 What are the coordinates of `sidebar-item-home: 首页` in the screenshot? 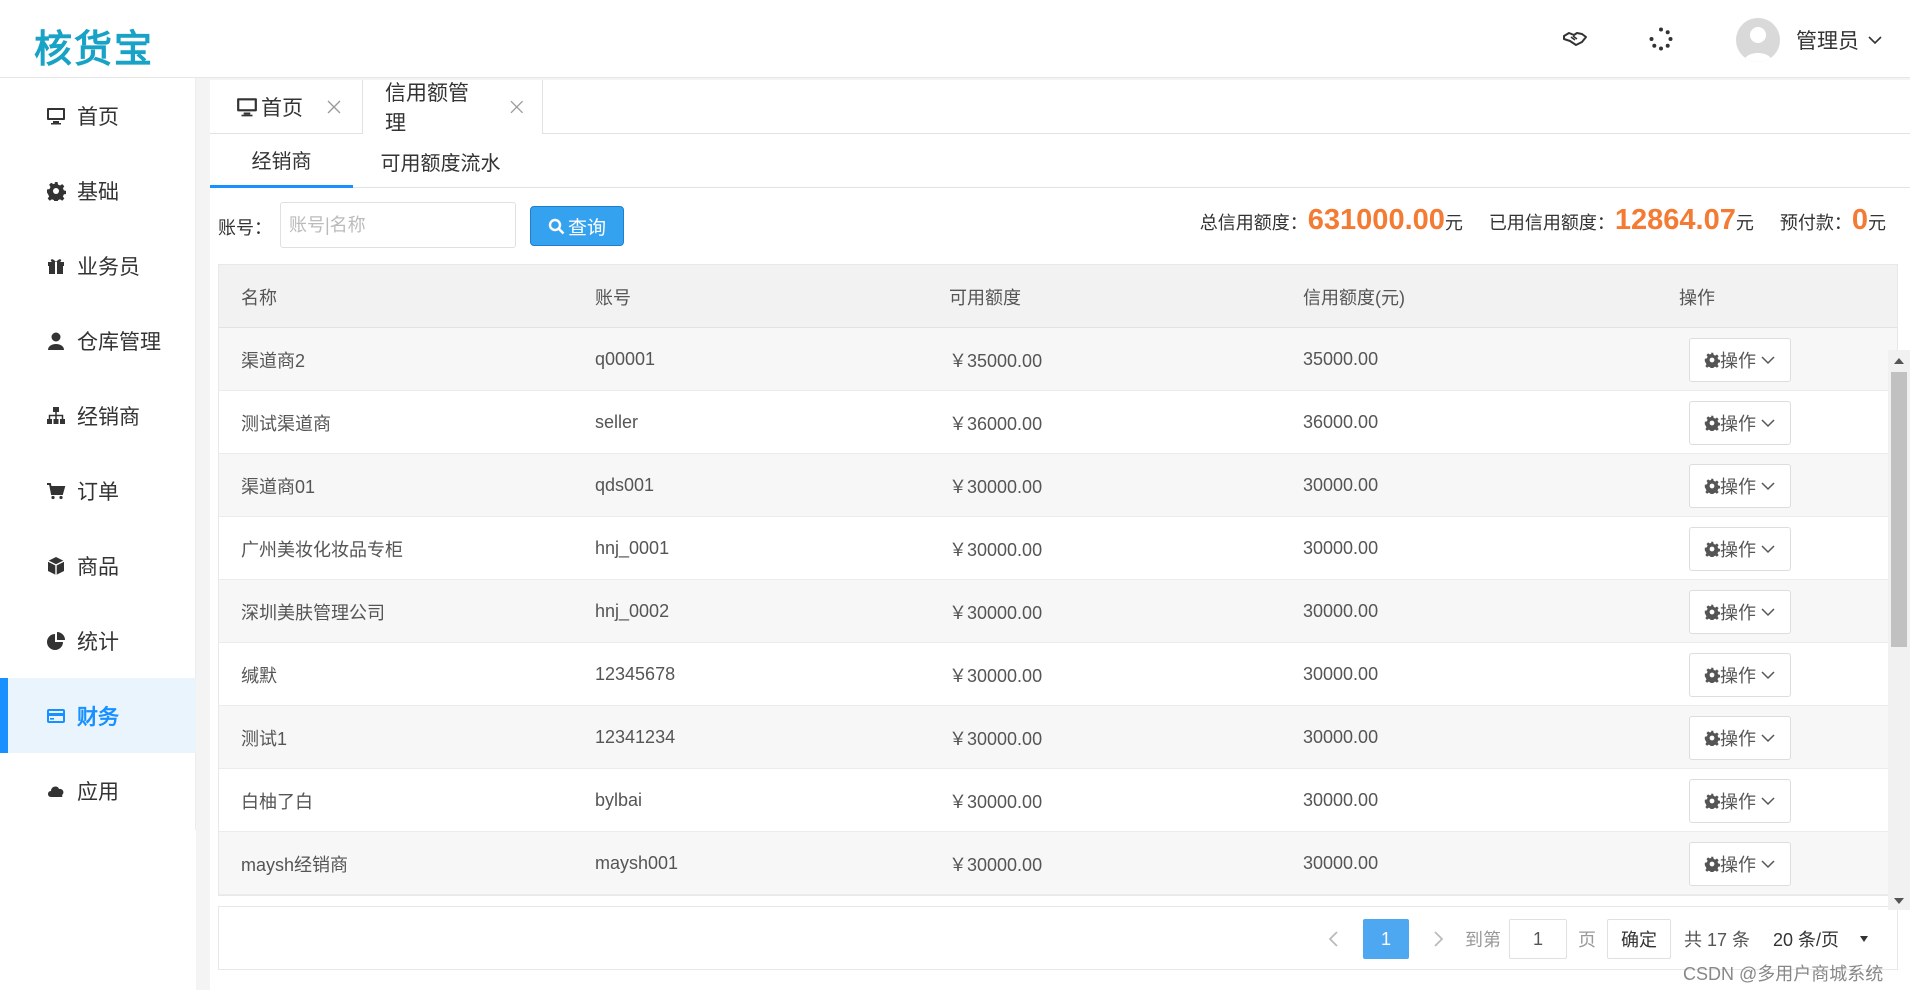 It's located at (102, 115).